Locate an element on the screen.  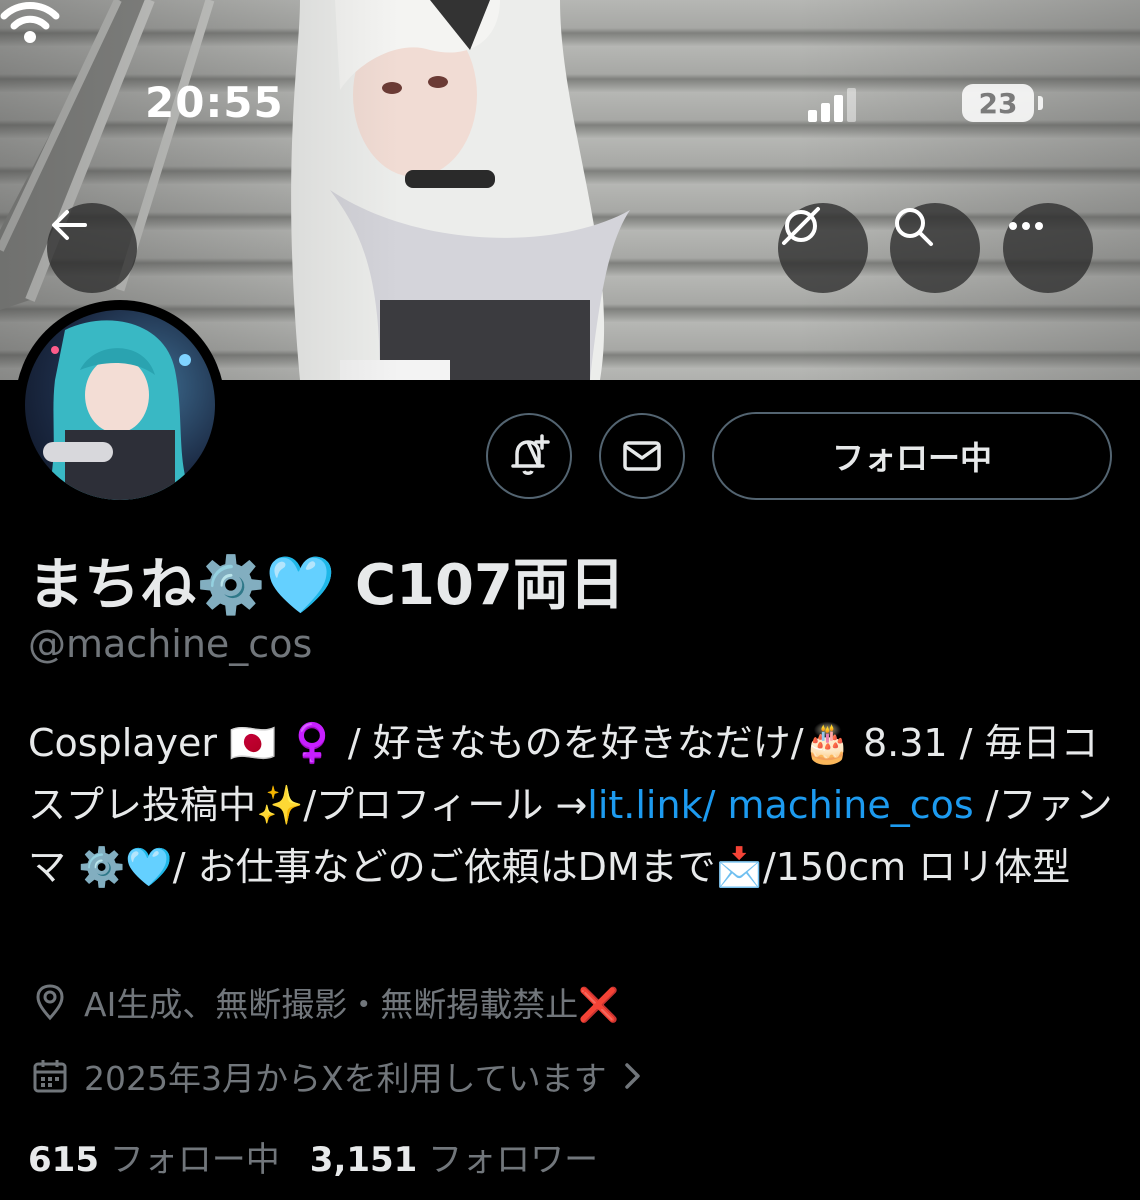
more-icon is located at coordinates (1026, 226).